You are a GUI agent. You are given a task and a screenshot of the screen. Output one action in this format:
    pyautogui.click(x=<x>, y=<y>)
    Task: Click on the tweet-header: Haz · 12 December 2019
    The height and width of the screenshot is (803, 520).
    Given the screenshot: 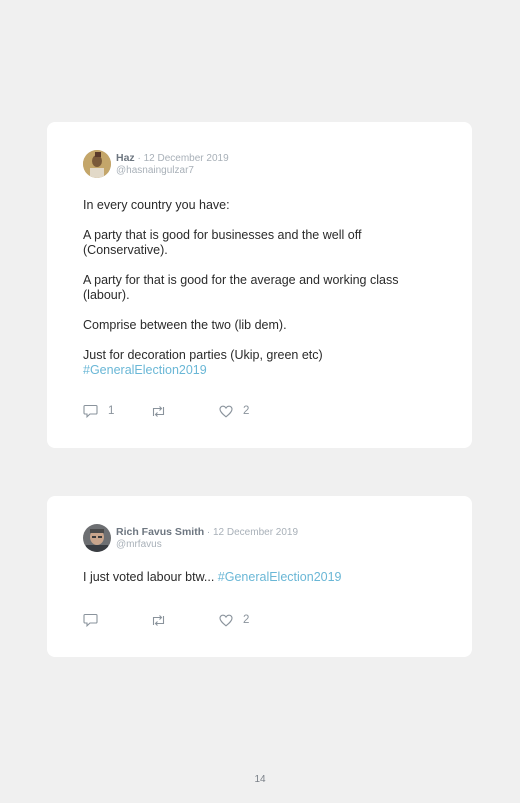 What is the action you would take?
    pyautogui.click(x=172, y=158)
    